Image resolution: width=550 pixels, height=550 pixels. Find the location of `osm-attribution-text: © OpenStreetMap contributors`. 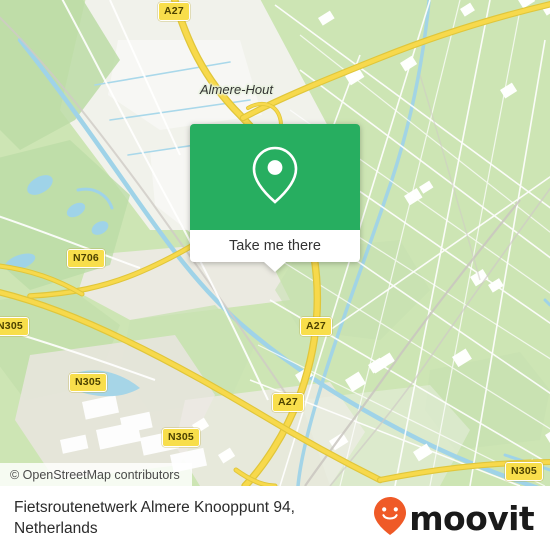

osm-attribution-text: © OpenStreetMap contributors is located at coordinates (95, 474).